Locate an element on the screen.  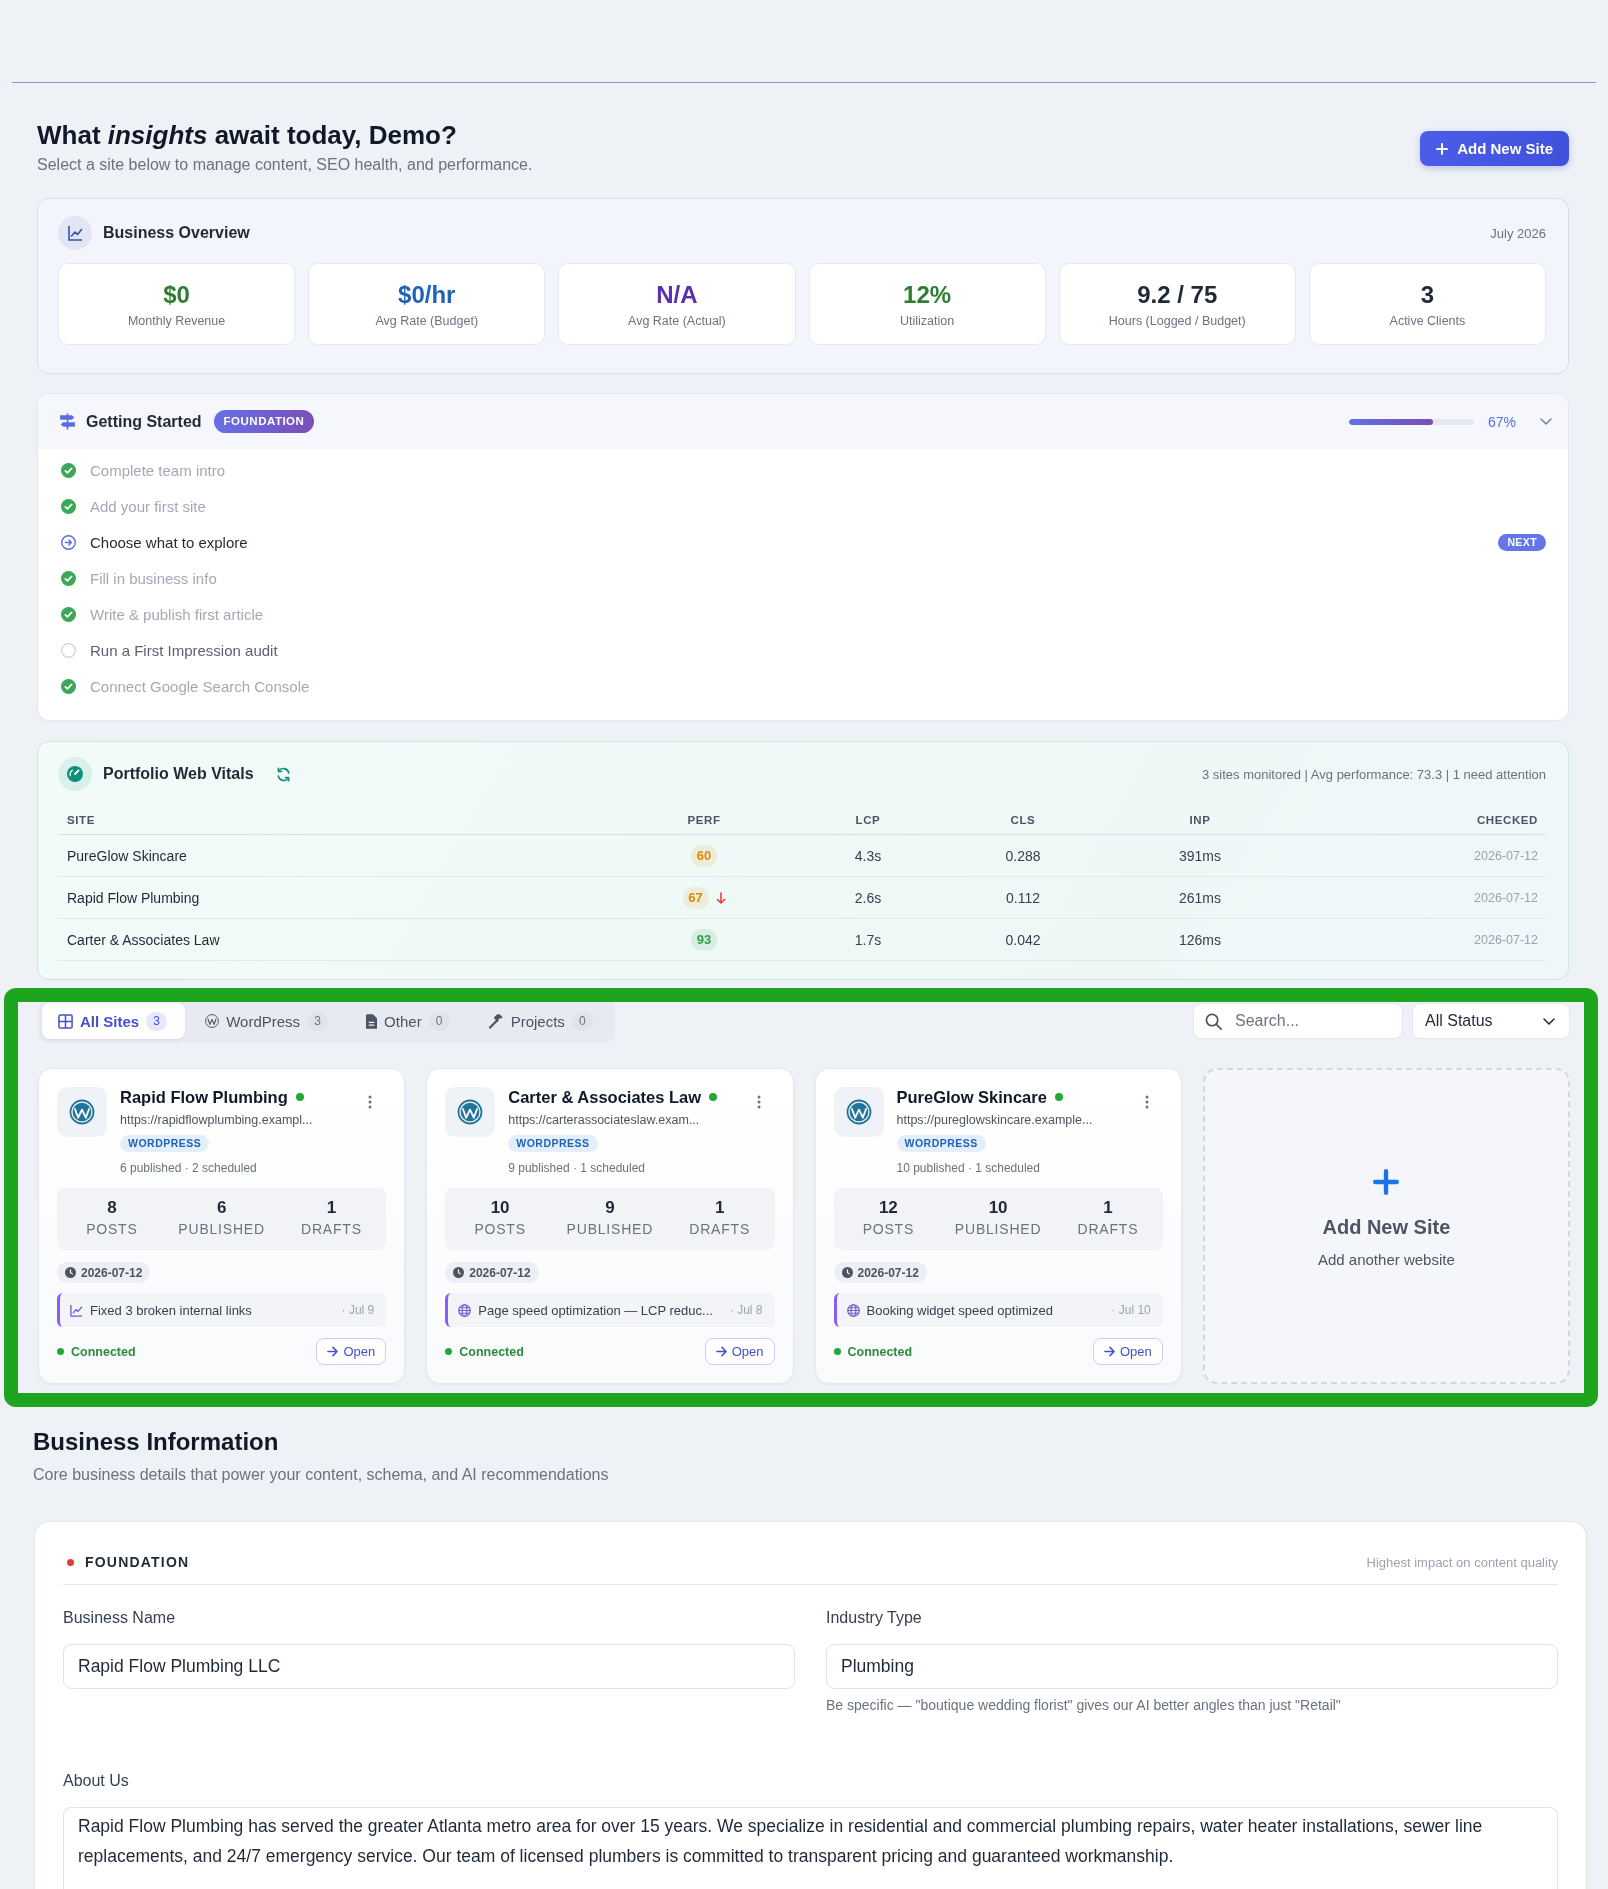
file-icon is located at coordinates (372, 1021).